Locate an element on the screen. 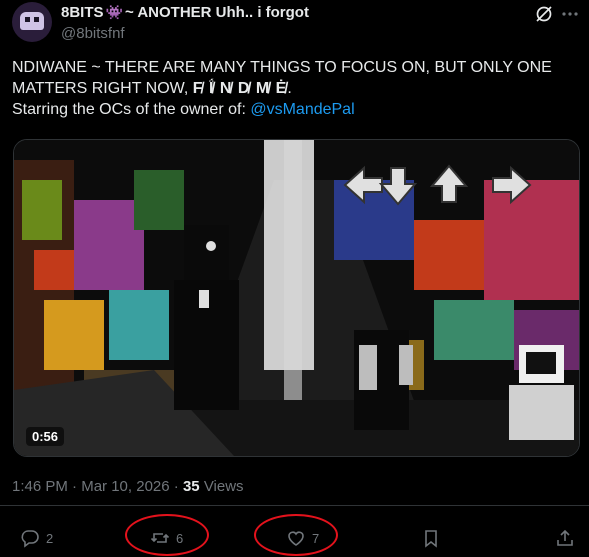 This screenshot has width=589, height=557. reply-button: 2 is located at coordinates (36, 538).